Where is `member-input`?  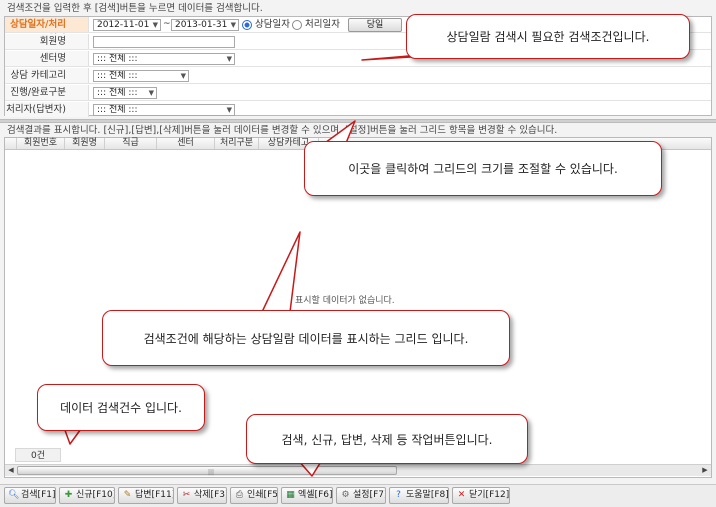 member-input is located at coordinates (164, 42).